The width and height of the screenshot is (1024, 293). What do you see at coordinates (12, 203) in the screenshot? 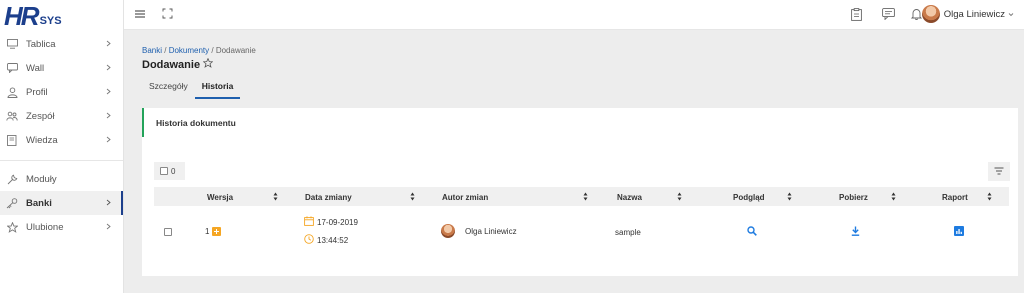
I see `key-icon` at bounding box center [12, 203].